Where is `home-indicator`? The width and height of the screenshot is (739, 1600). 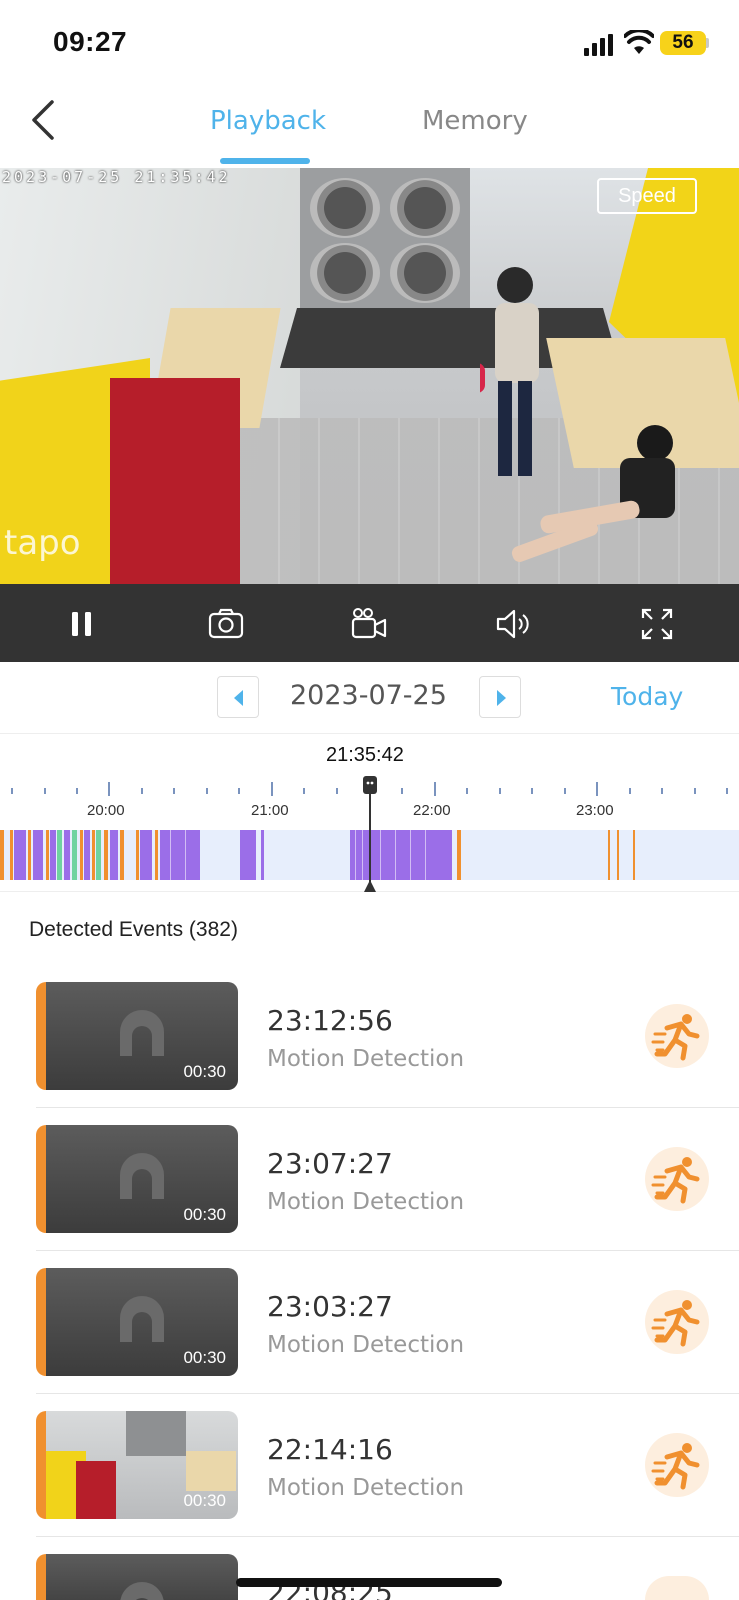
home-indicator is located at coordinates (369, 1582).